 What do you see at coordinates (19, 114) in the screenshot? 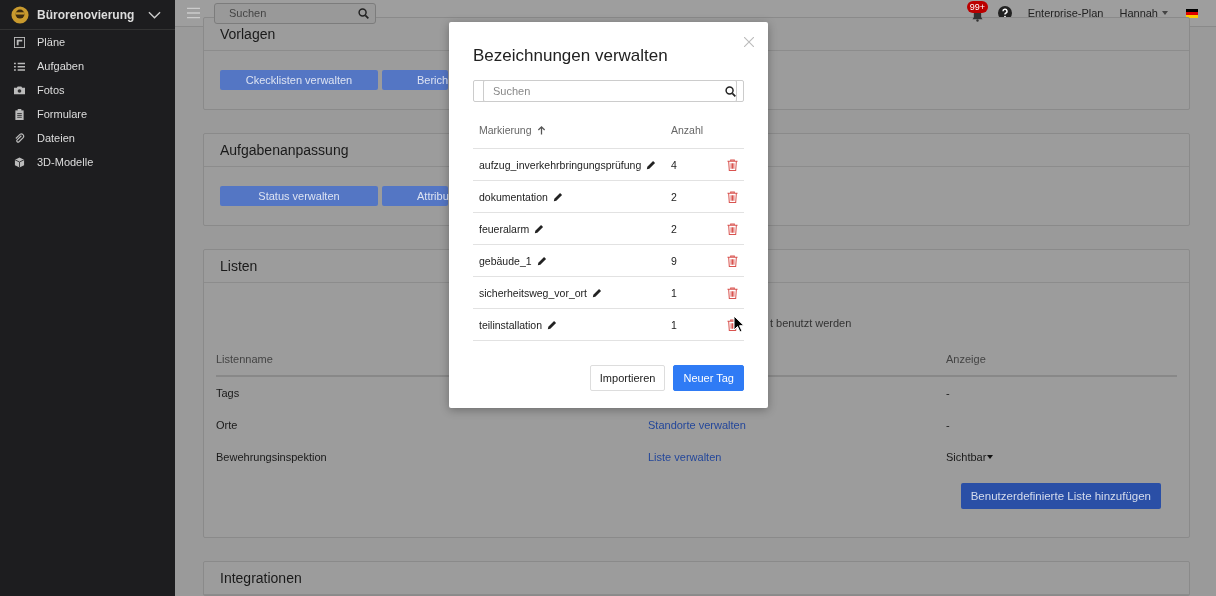
I see `clipboard-icon` at bounding box center [19, 114].